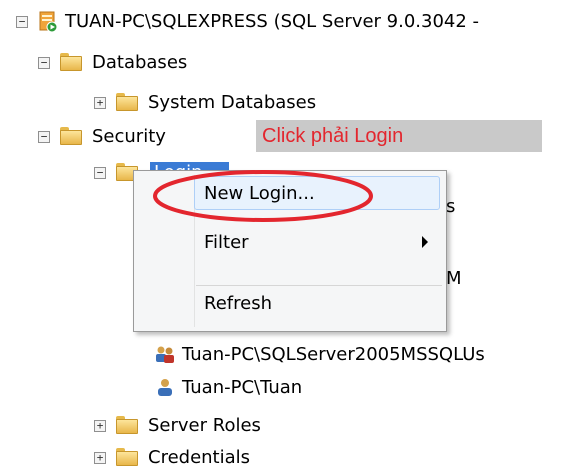 The height and width of the screenshot is (472, 562). What do you see at coordinates (232, 102) in the screenshot?
I see `system-databases-label: System Databases` at bounding box center [232, 102].